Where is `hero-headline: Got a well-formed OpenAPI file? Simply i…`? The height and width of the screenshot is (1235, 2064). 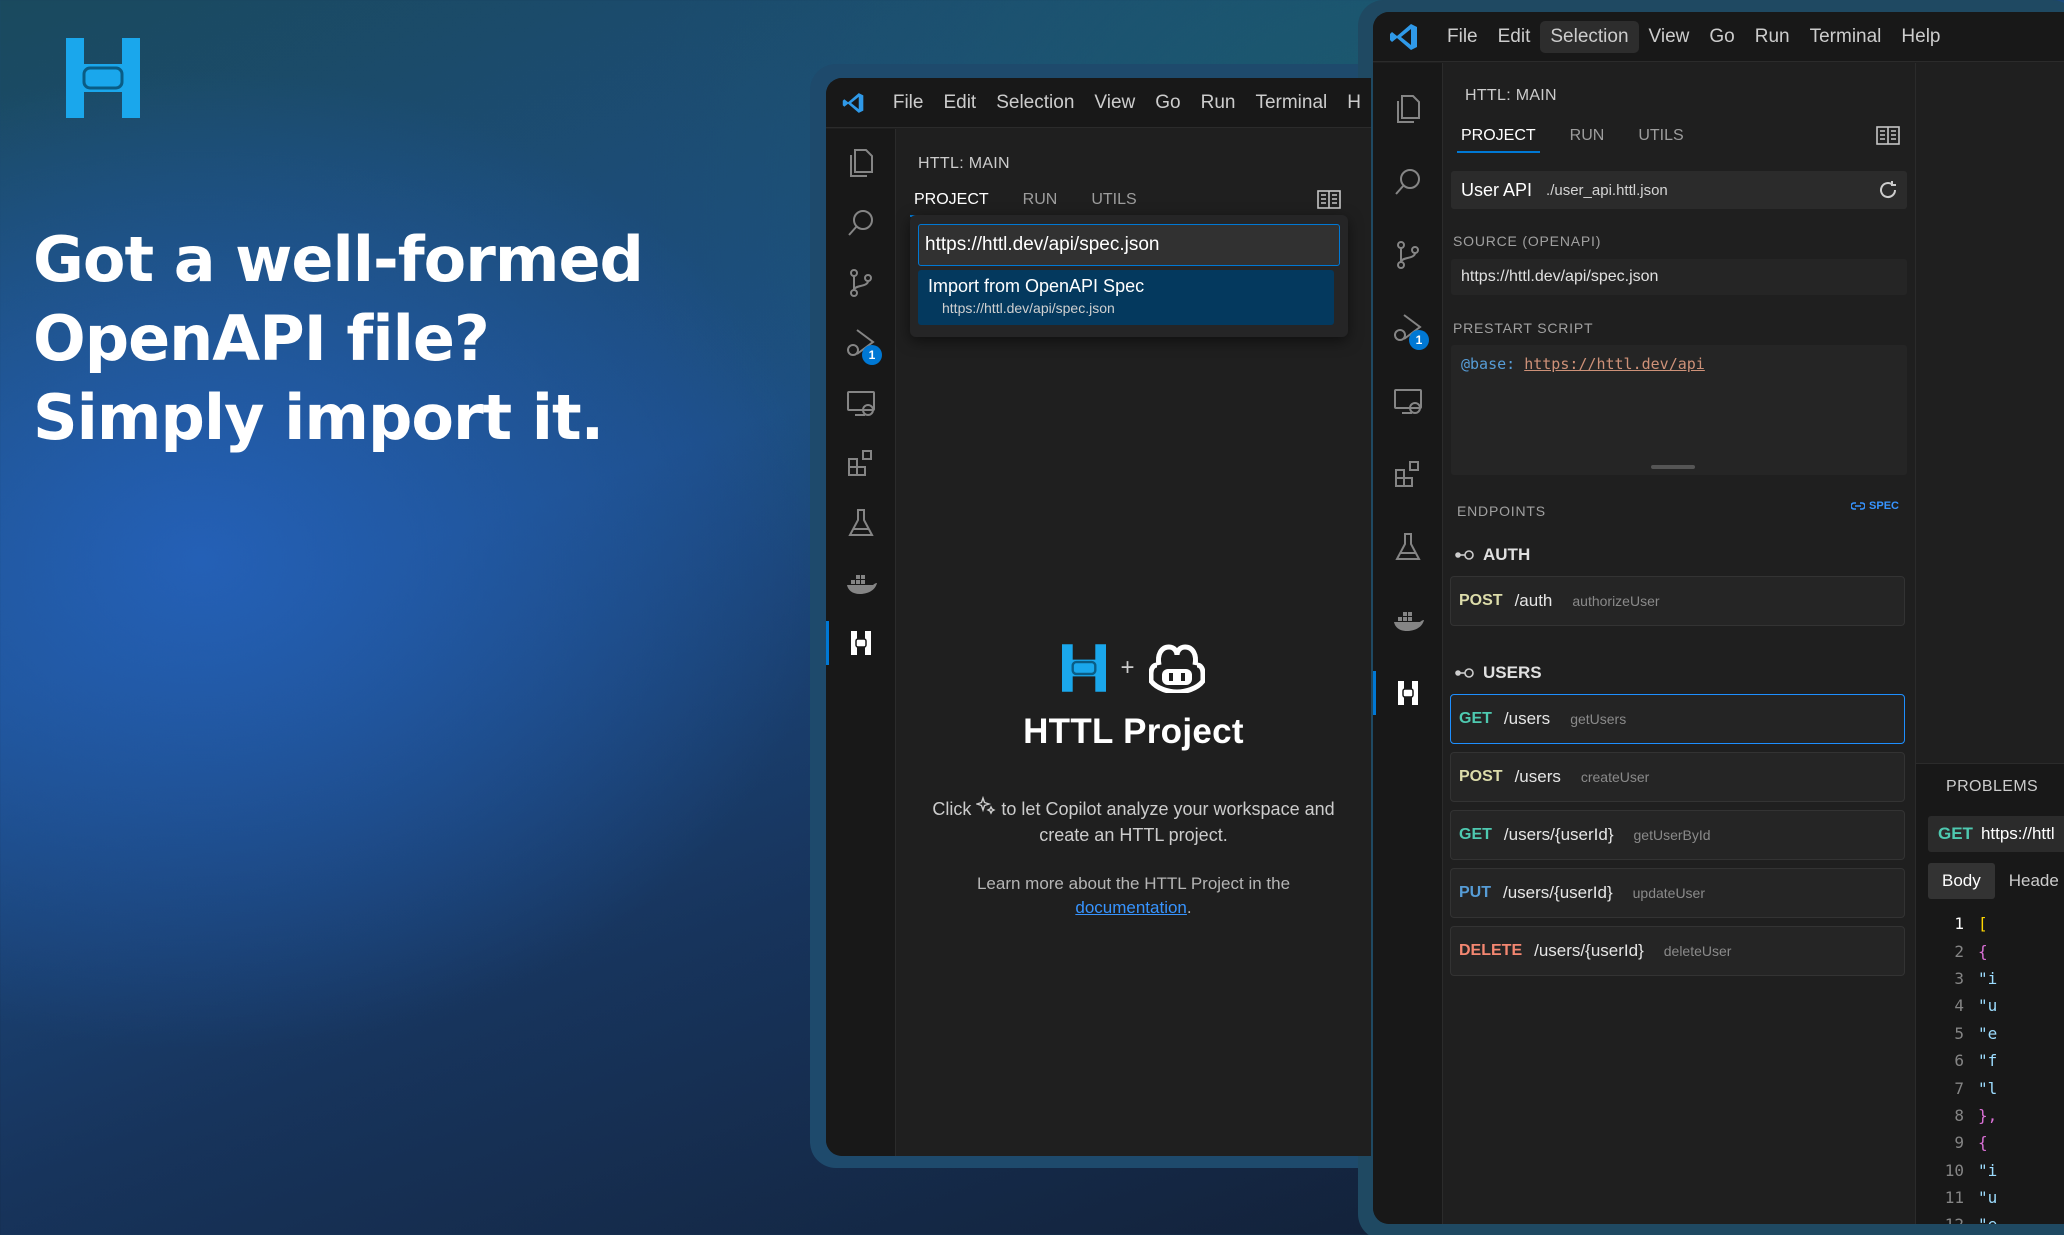
hero-headline: Got a well-formed OpenAPI file? Simply i… is located at coordinates (338, 338).